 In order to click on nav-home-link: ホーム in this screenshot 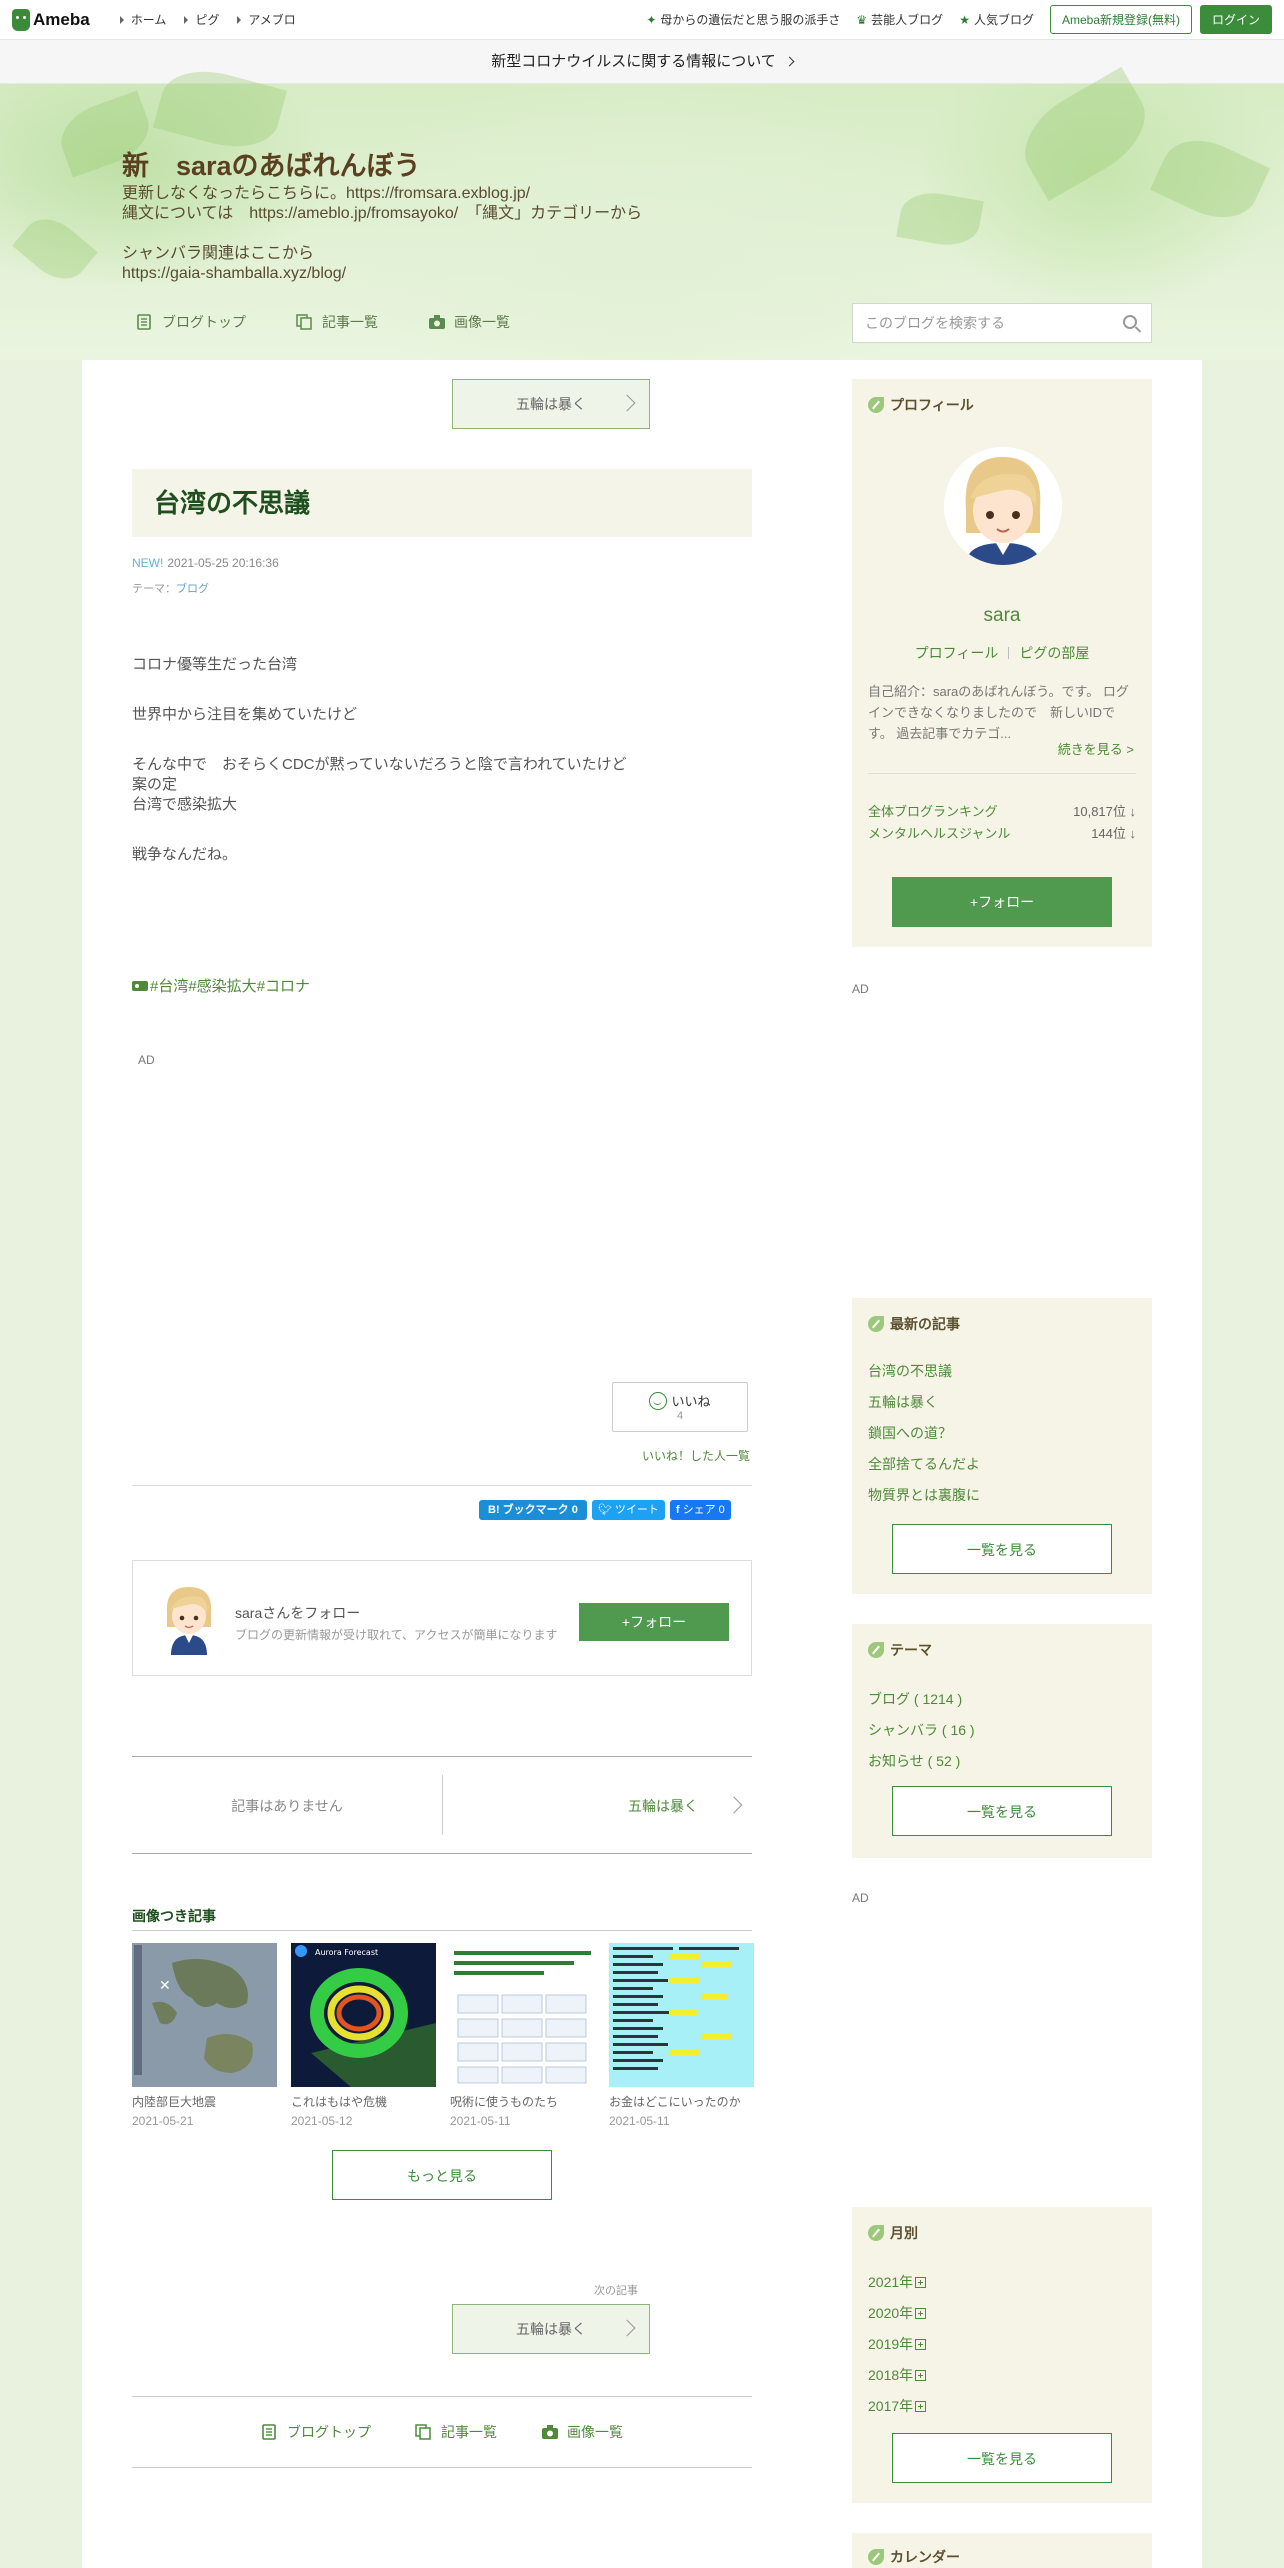, I will do `click(143, 19)`.